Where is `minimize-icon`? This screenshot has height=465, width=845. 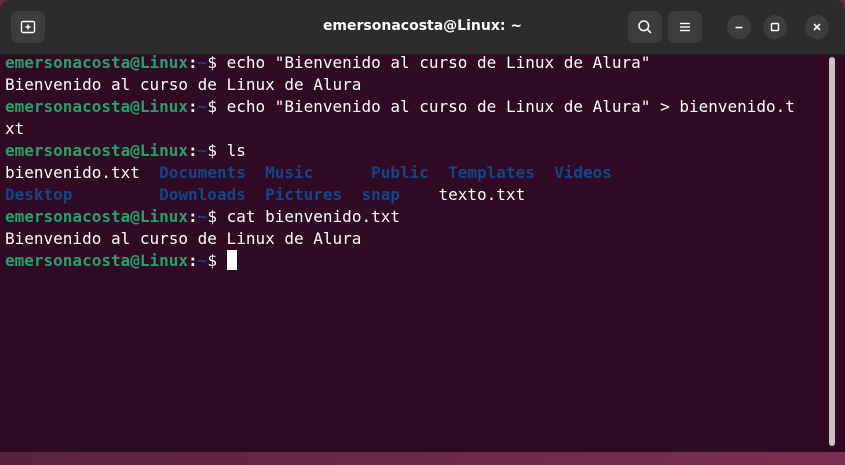
minimize-icon is located at coordinates (739, 27).